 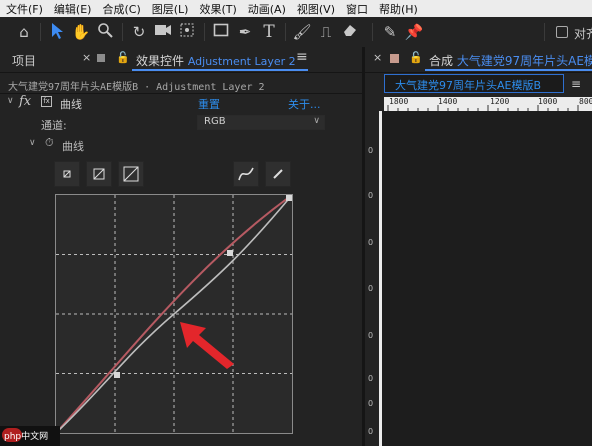 I want to click on effect-preset-icon: fx, so click(x=46, y=101).